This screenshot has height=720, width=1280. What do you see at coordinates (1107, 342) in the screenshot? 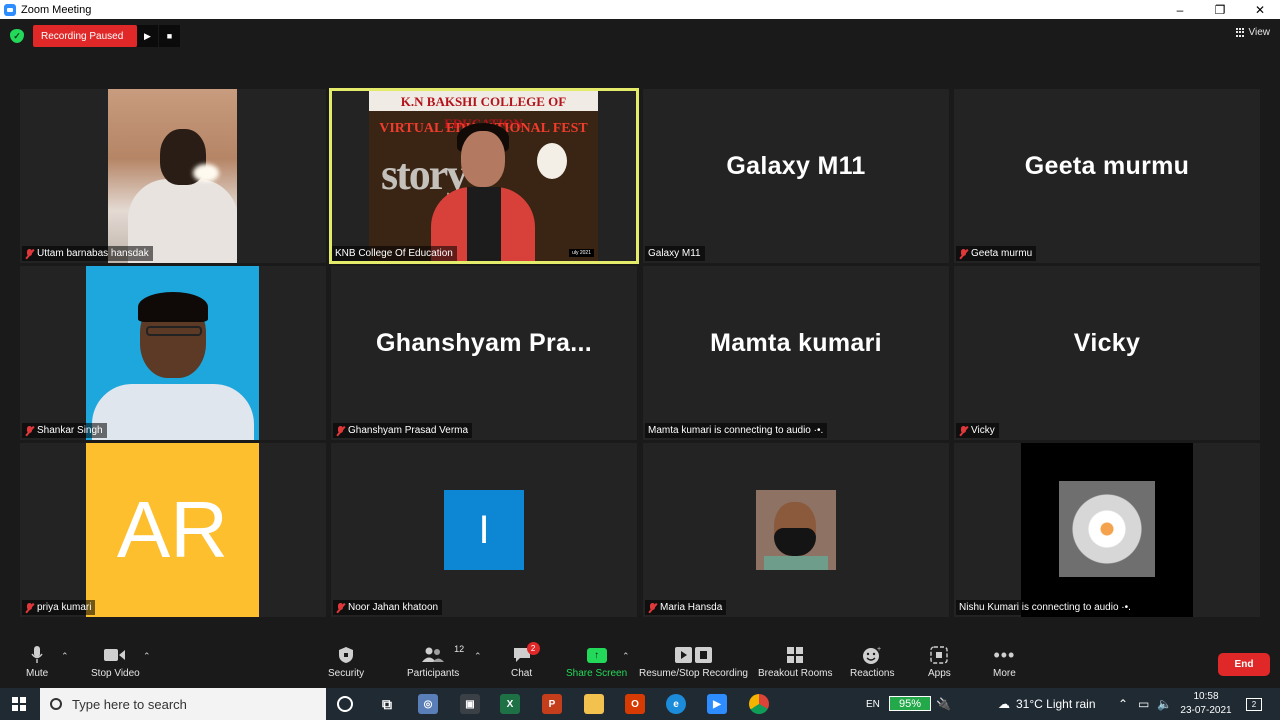
I see `participant-big-name: Vicky` at bounding box center [1107, 342].